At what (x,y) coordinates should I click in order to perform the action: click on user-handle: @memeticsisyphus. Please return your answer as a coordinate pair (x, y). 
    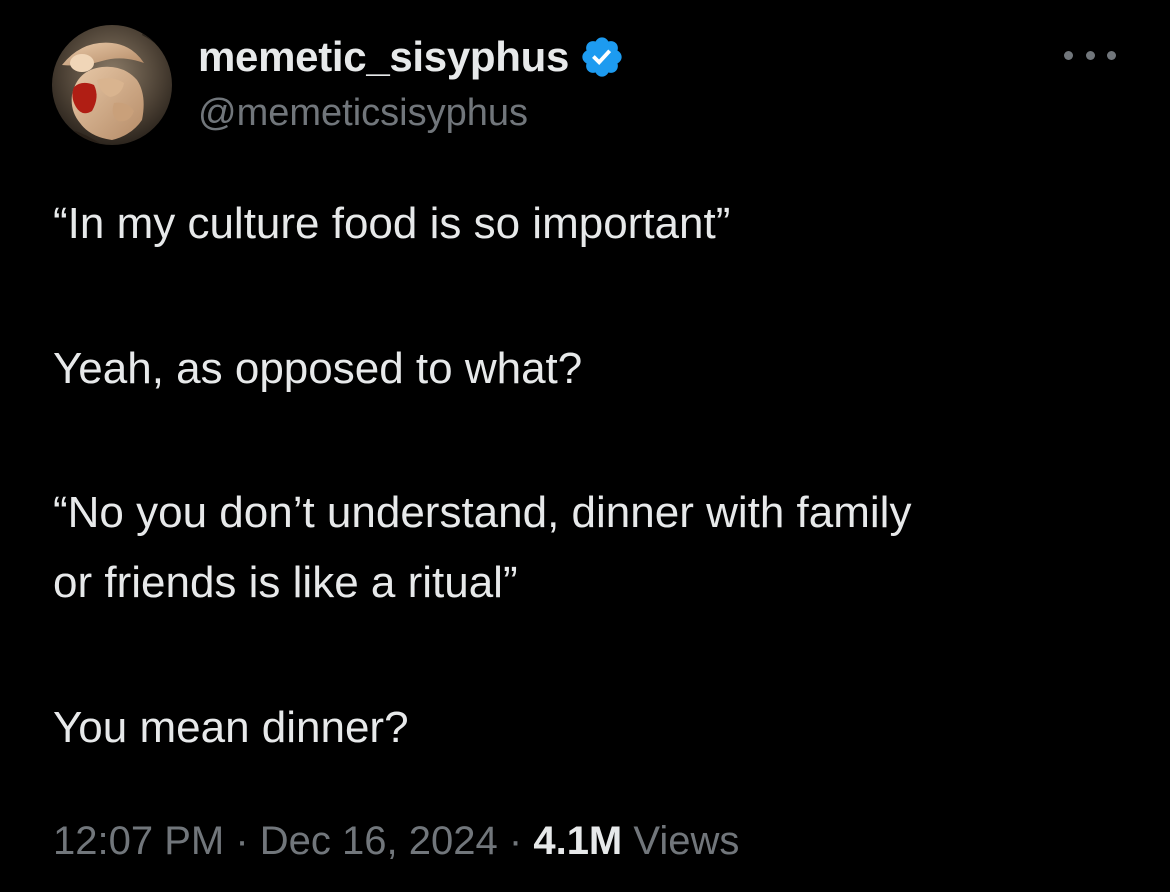
    Looking at the image, I should click on (363, 113).